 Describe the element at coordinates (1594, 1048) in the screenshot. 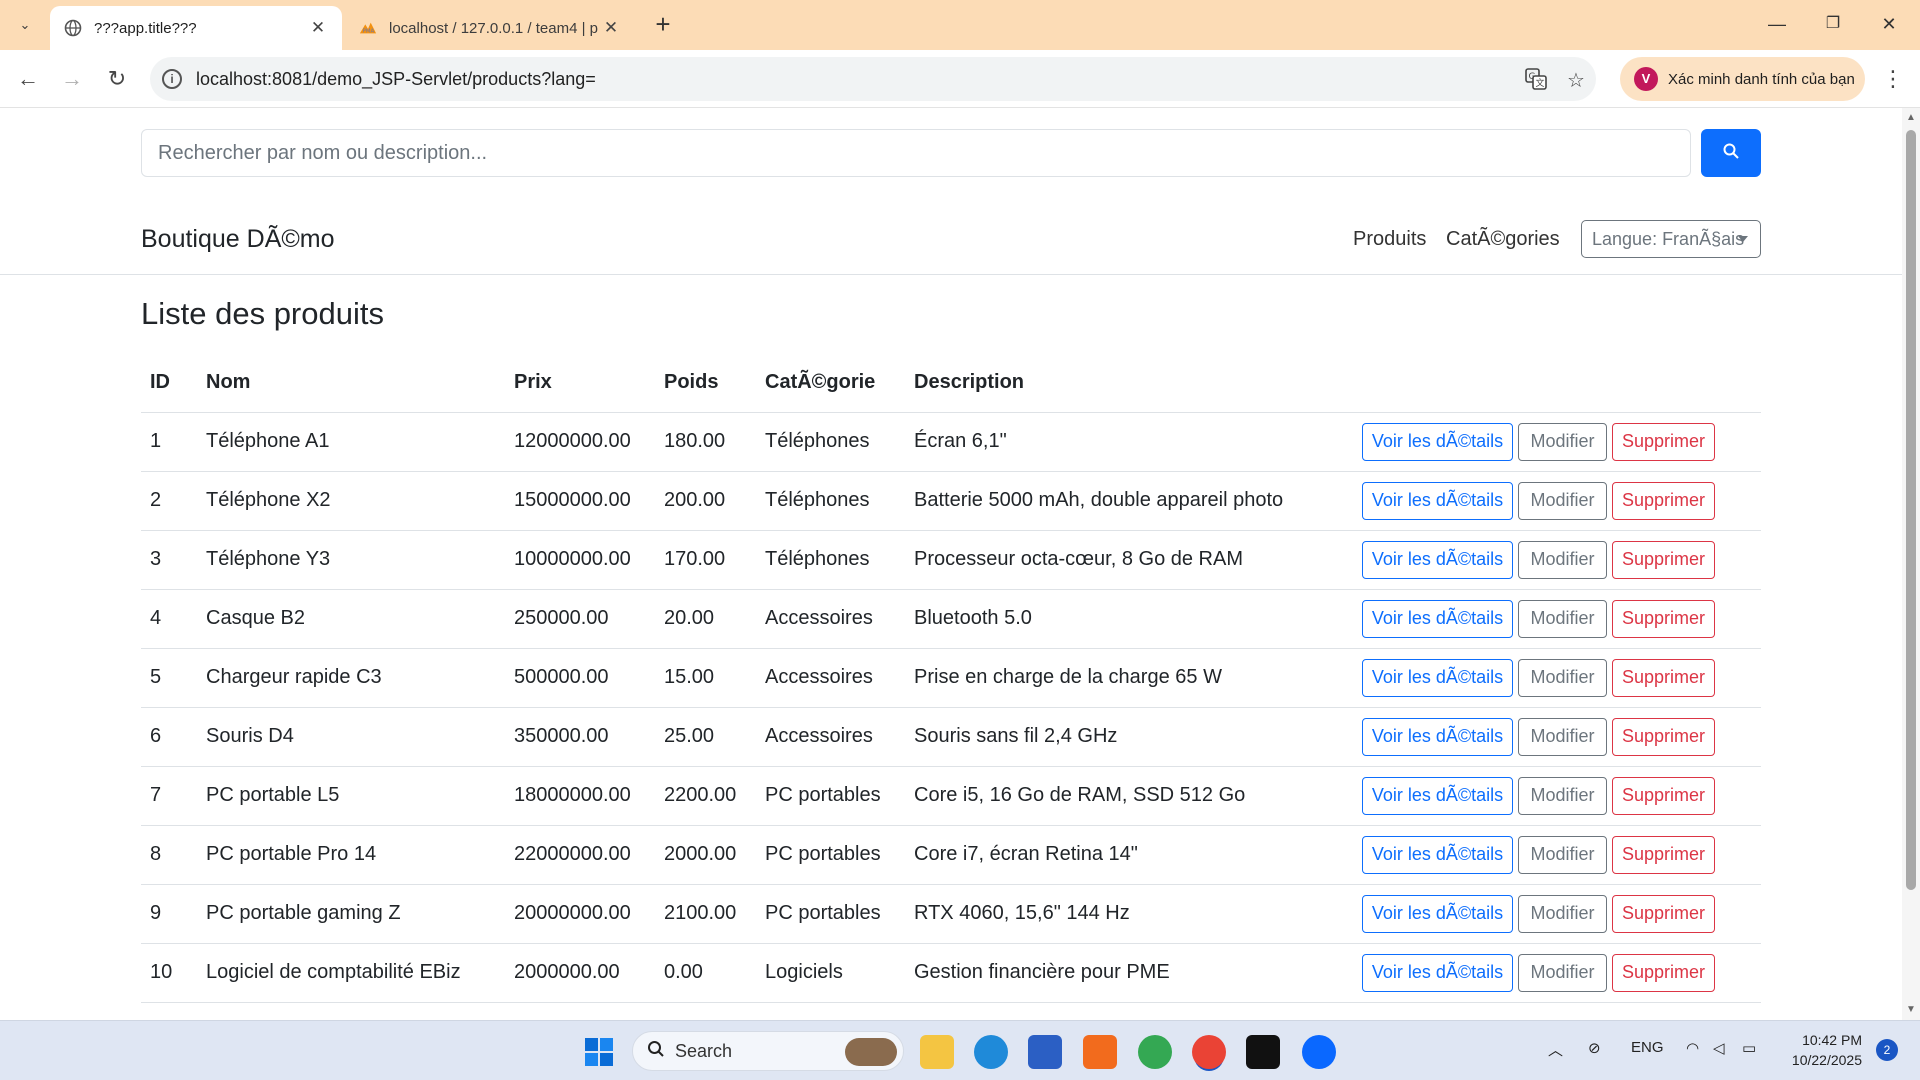

I see `network-off-icon: ⊘` at that location.